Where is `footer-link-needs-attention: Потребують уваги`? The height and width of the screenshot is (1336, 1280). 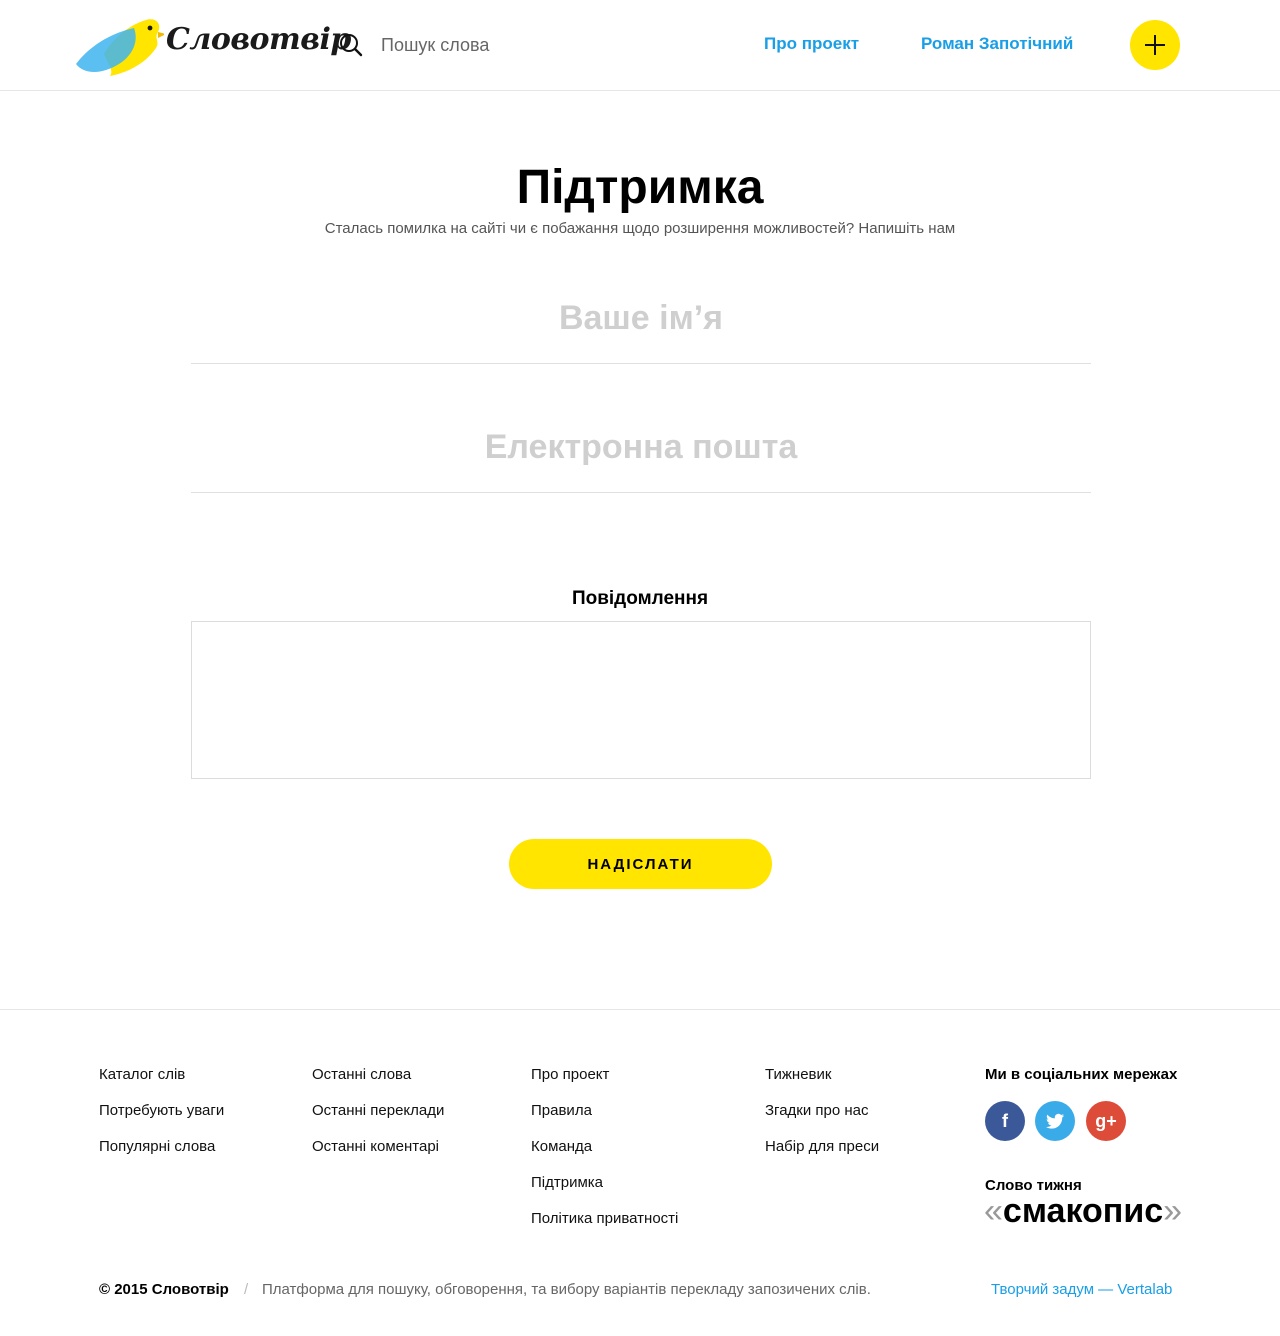 footer-link-needs-attention: Потребують уваги is located at coordinates (161, 1110).